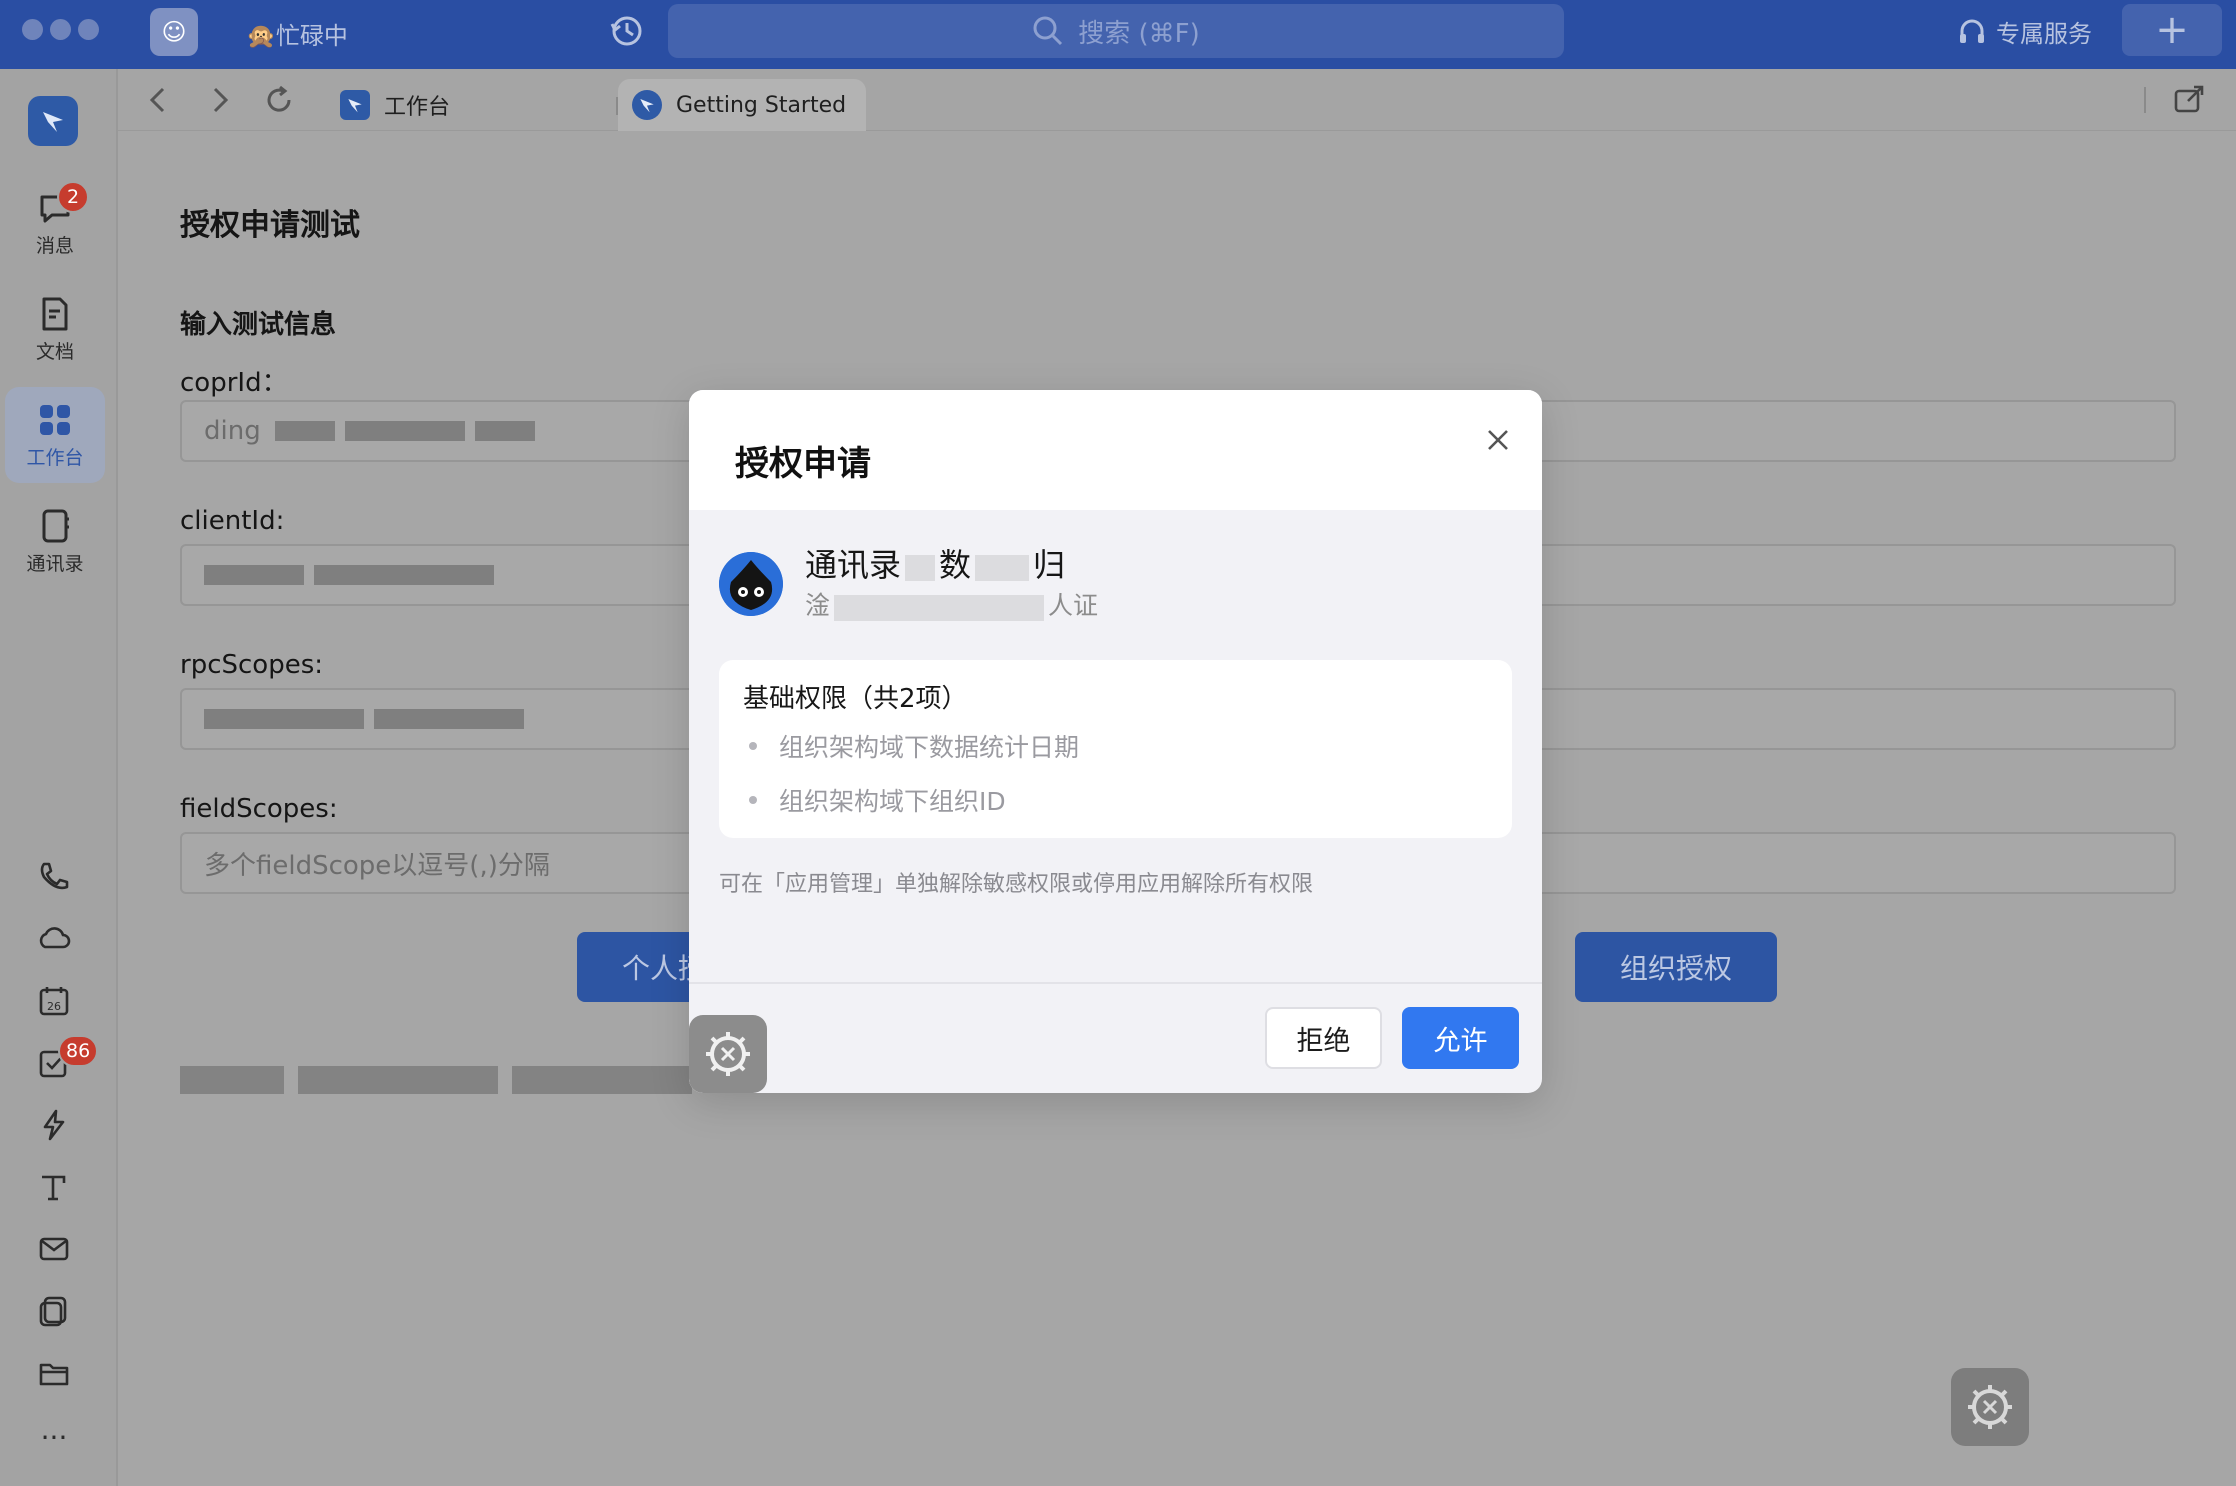  I want to click on app-name: 通讯录数归, so click(935, 565).